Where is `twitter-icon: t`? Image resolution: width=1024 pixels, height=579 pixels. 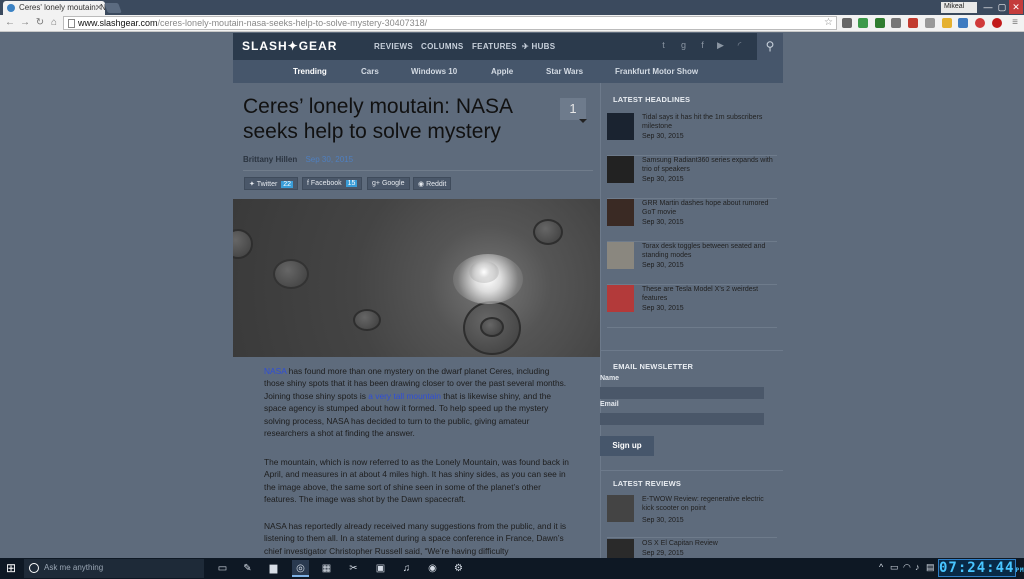 twitter-icon: t is located at coordinates (663, 45).